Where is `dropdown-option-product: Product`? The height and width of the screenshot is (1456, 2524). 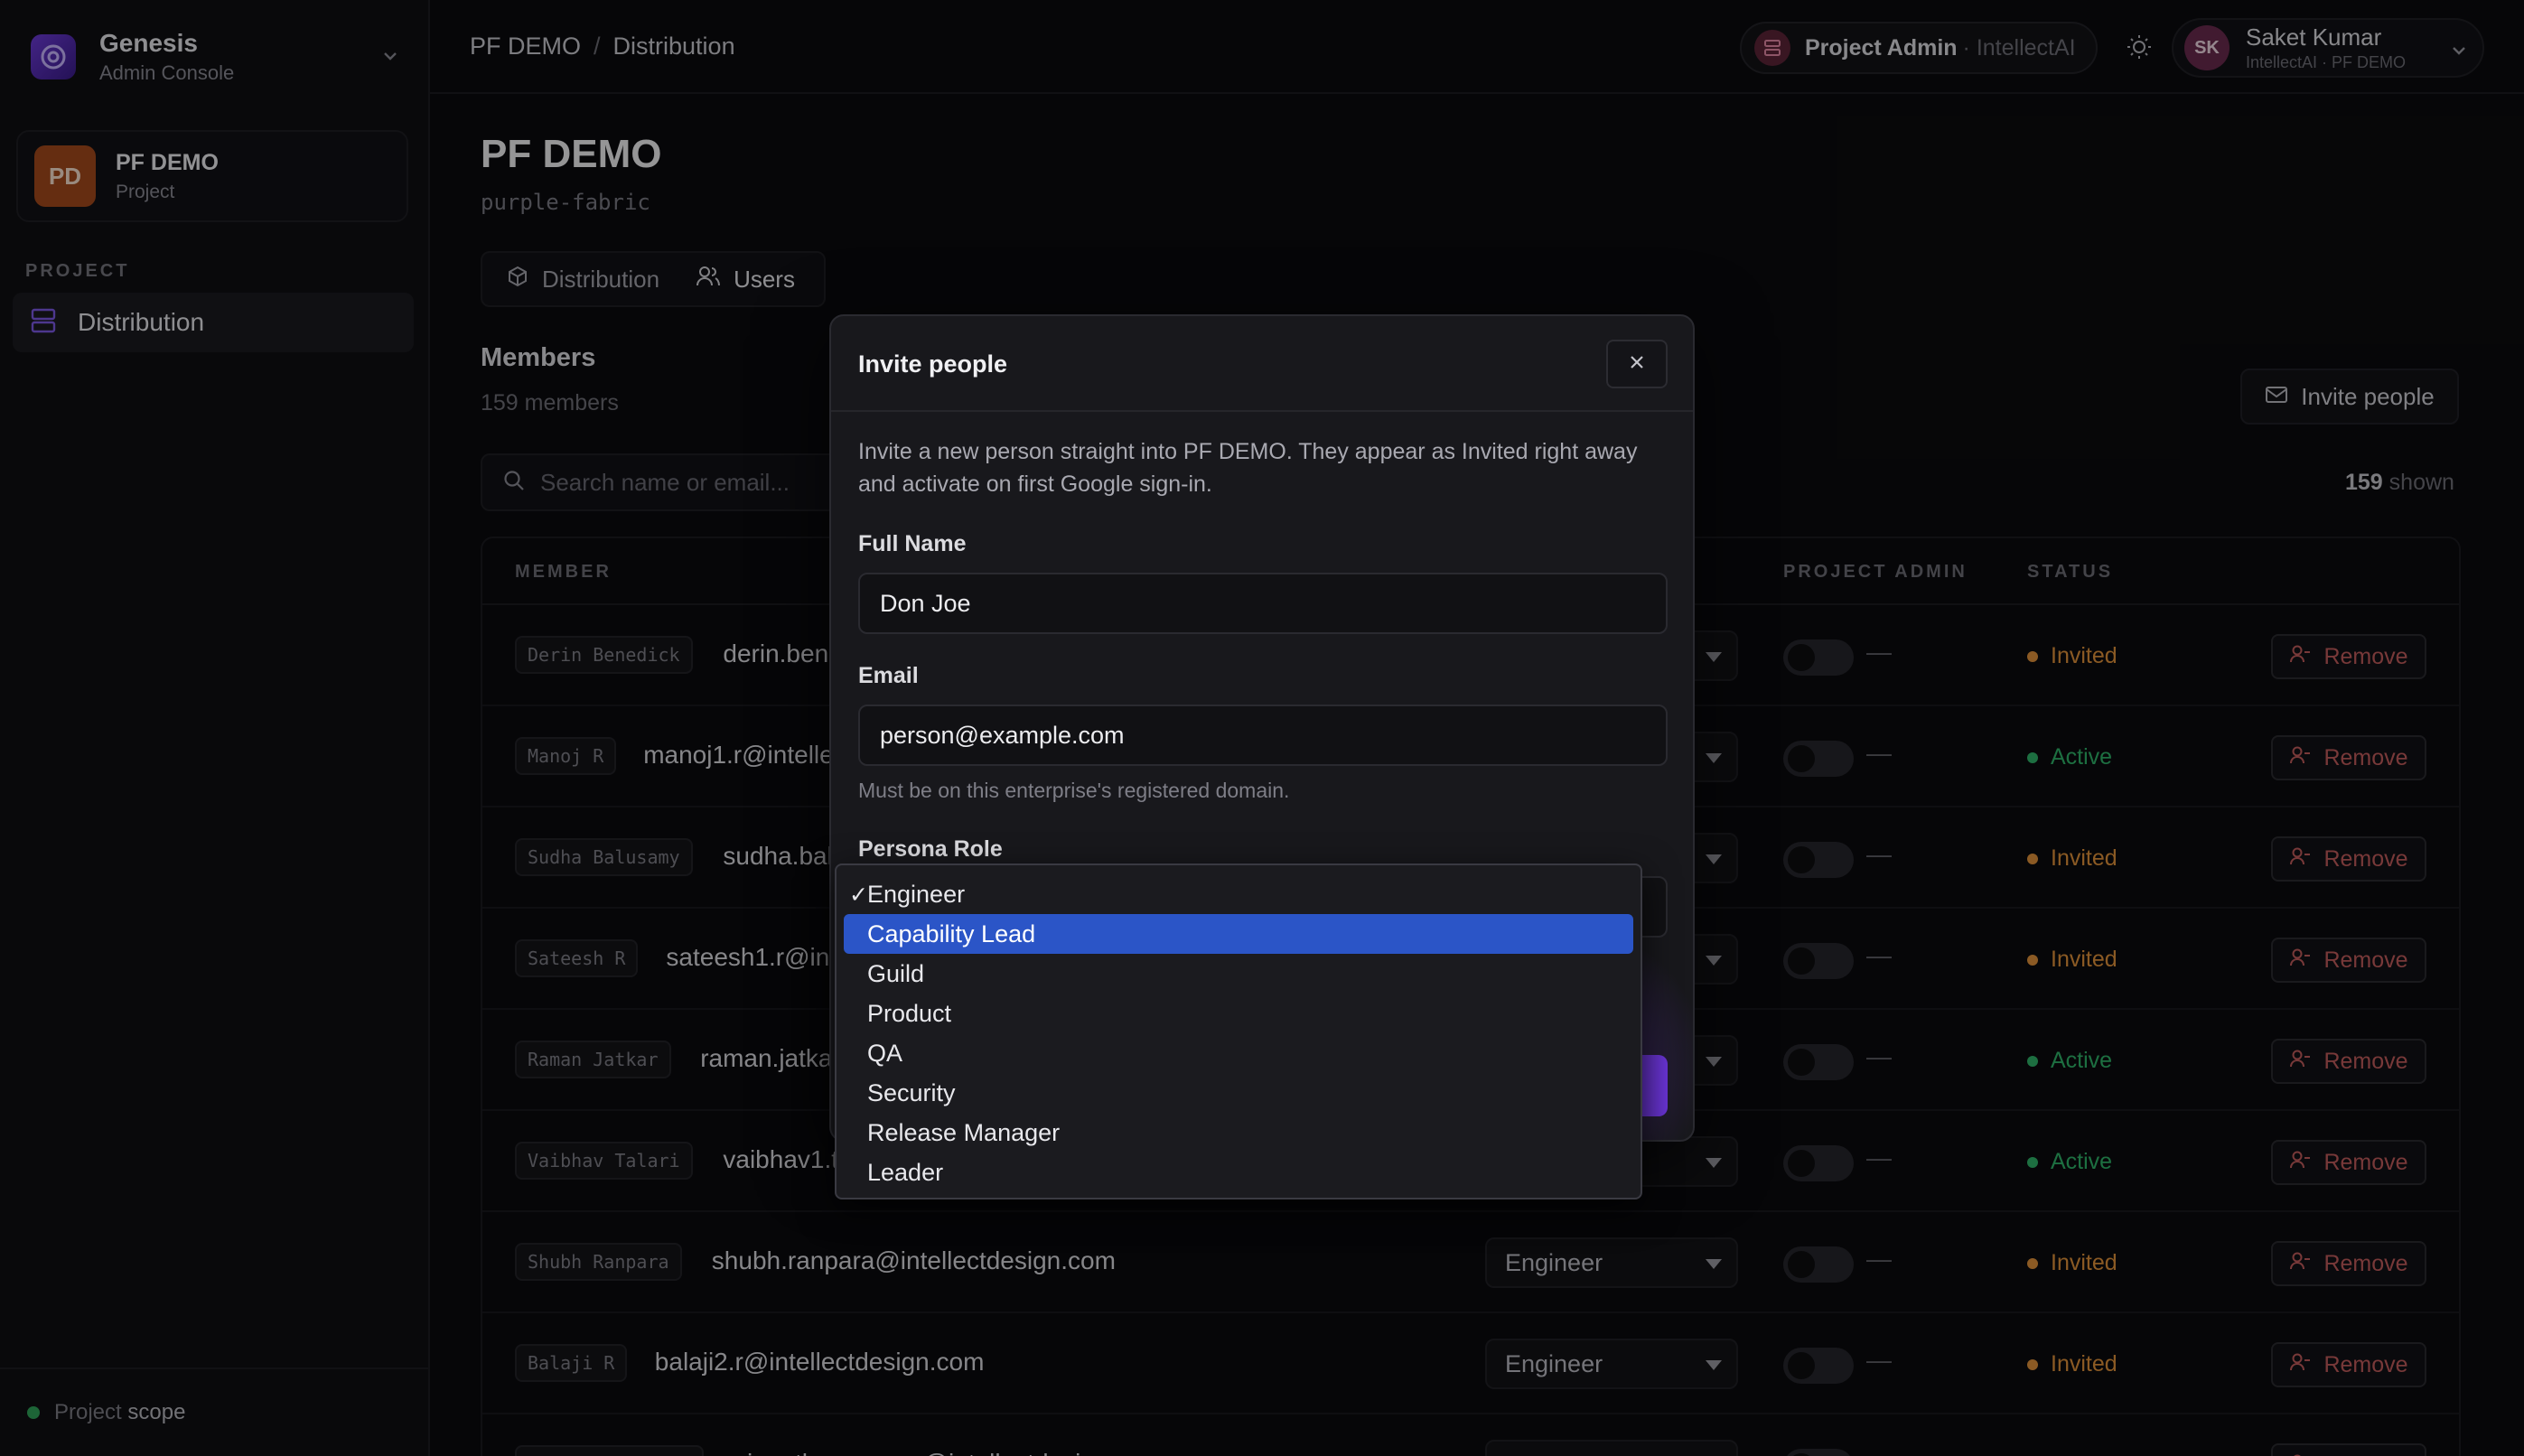
dropdown-option-product: Product is located at coordinates (1238, 1013).